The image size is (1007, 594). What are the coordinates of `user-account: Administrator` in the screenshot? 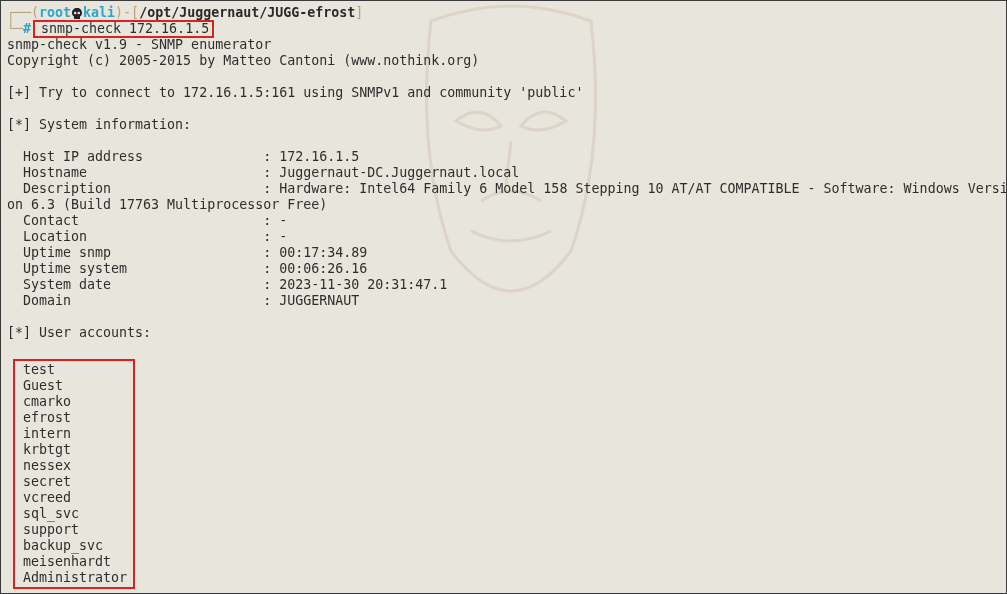 It's located at (75, 577).